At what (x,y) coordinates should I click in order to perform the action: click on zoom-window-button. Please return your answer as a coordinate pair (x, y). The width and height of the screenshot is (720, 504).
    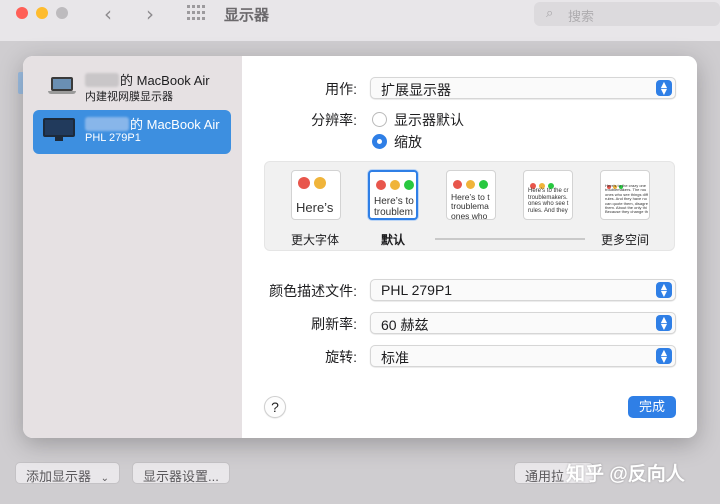
    Looking at the image, I should click on (62, 13).